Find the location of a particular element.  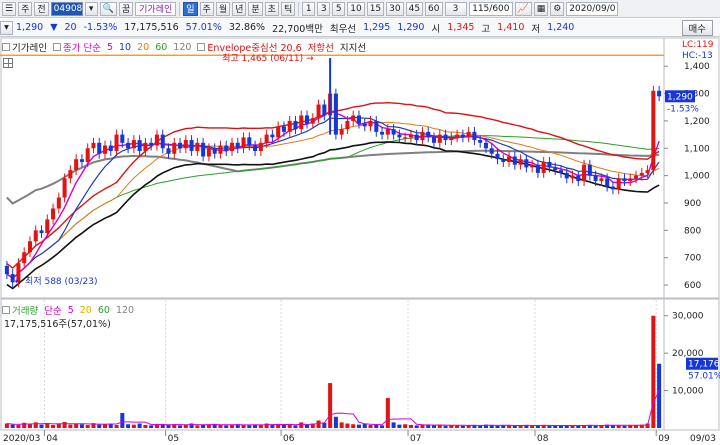

x-label-start: 2020/03 is located at coordinates (21, 439).